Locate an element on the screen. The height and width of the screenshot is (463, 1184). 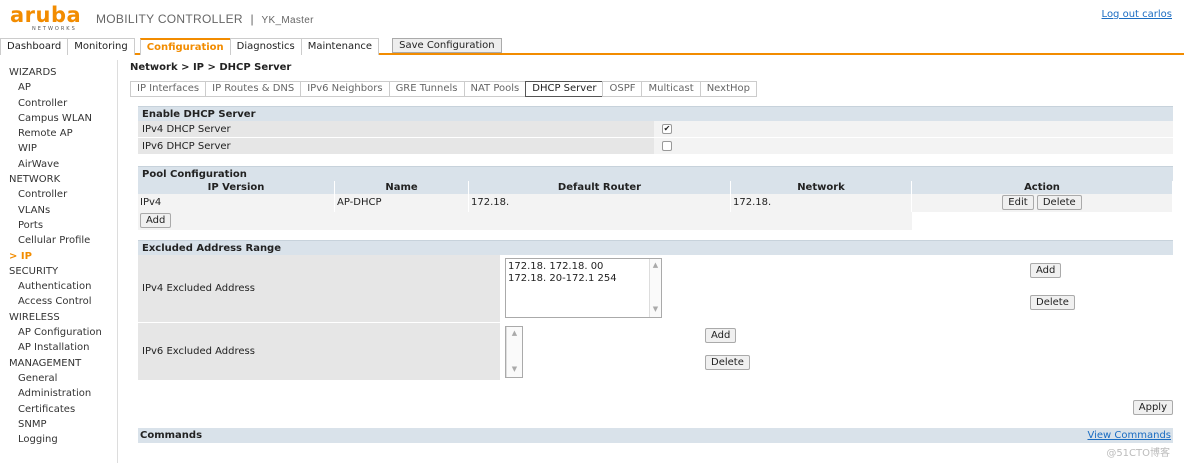
ipv6-excluded-value: ▲ ▼ Add Delete is located at coordinates (836, 352).